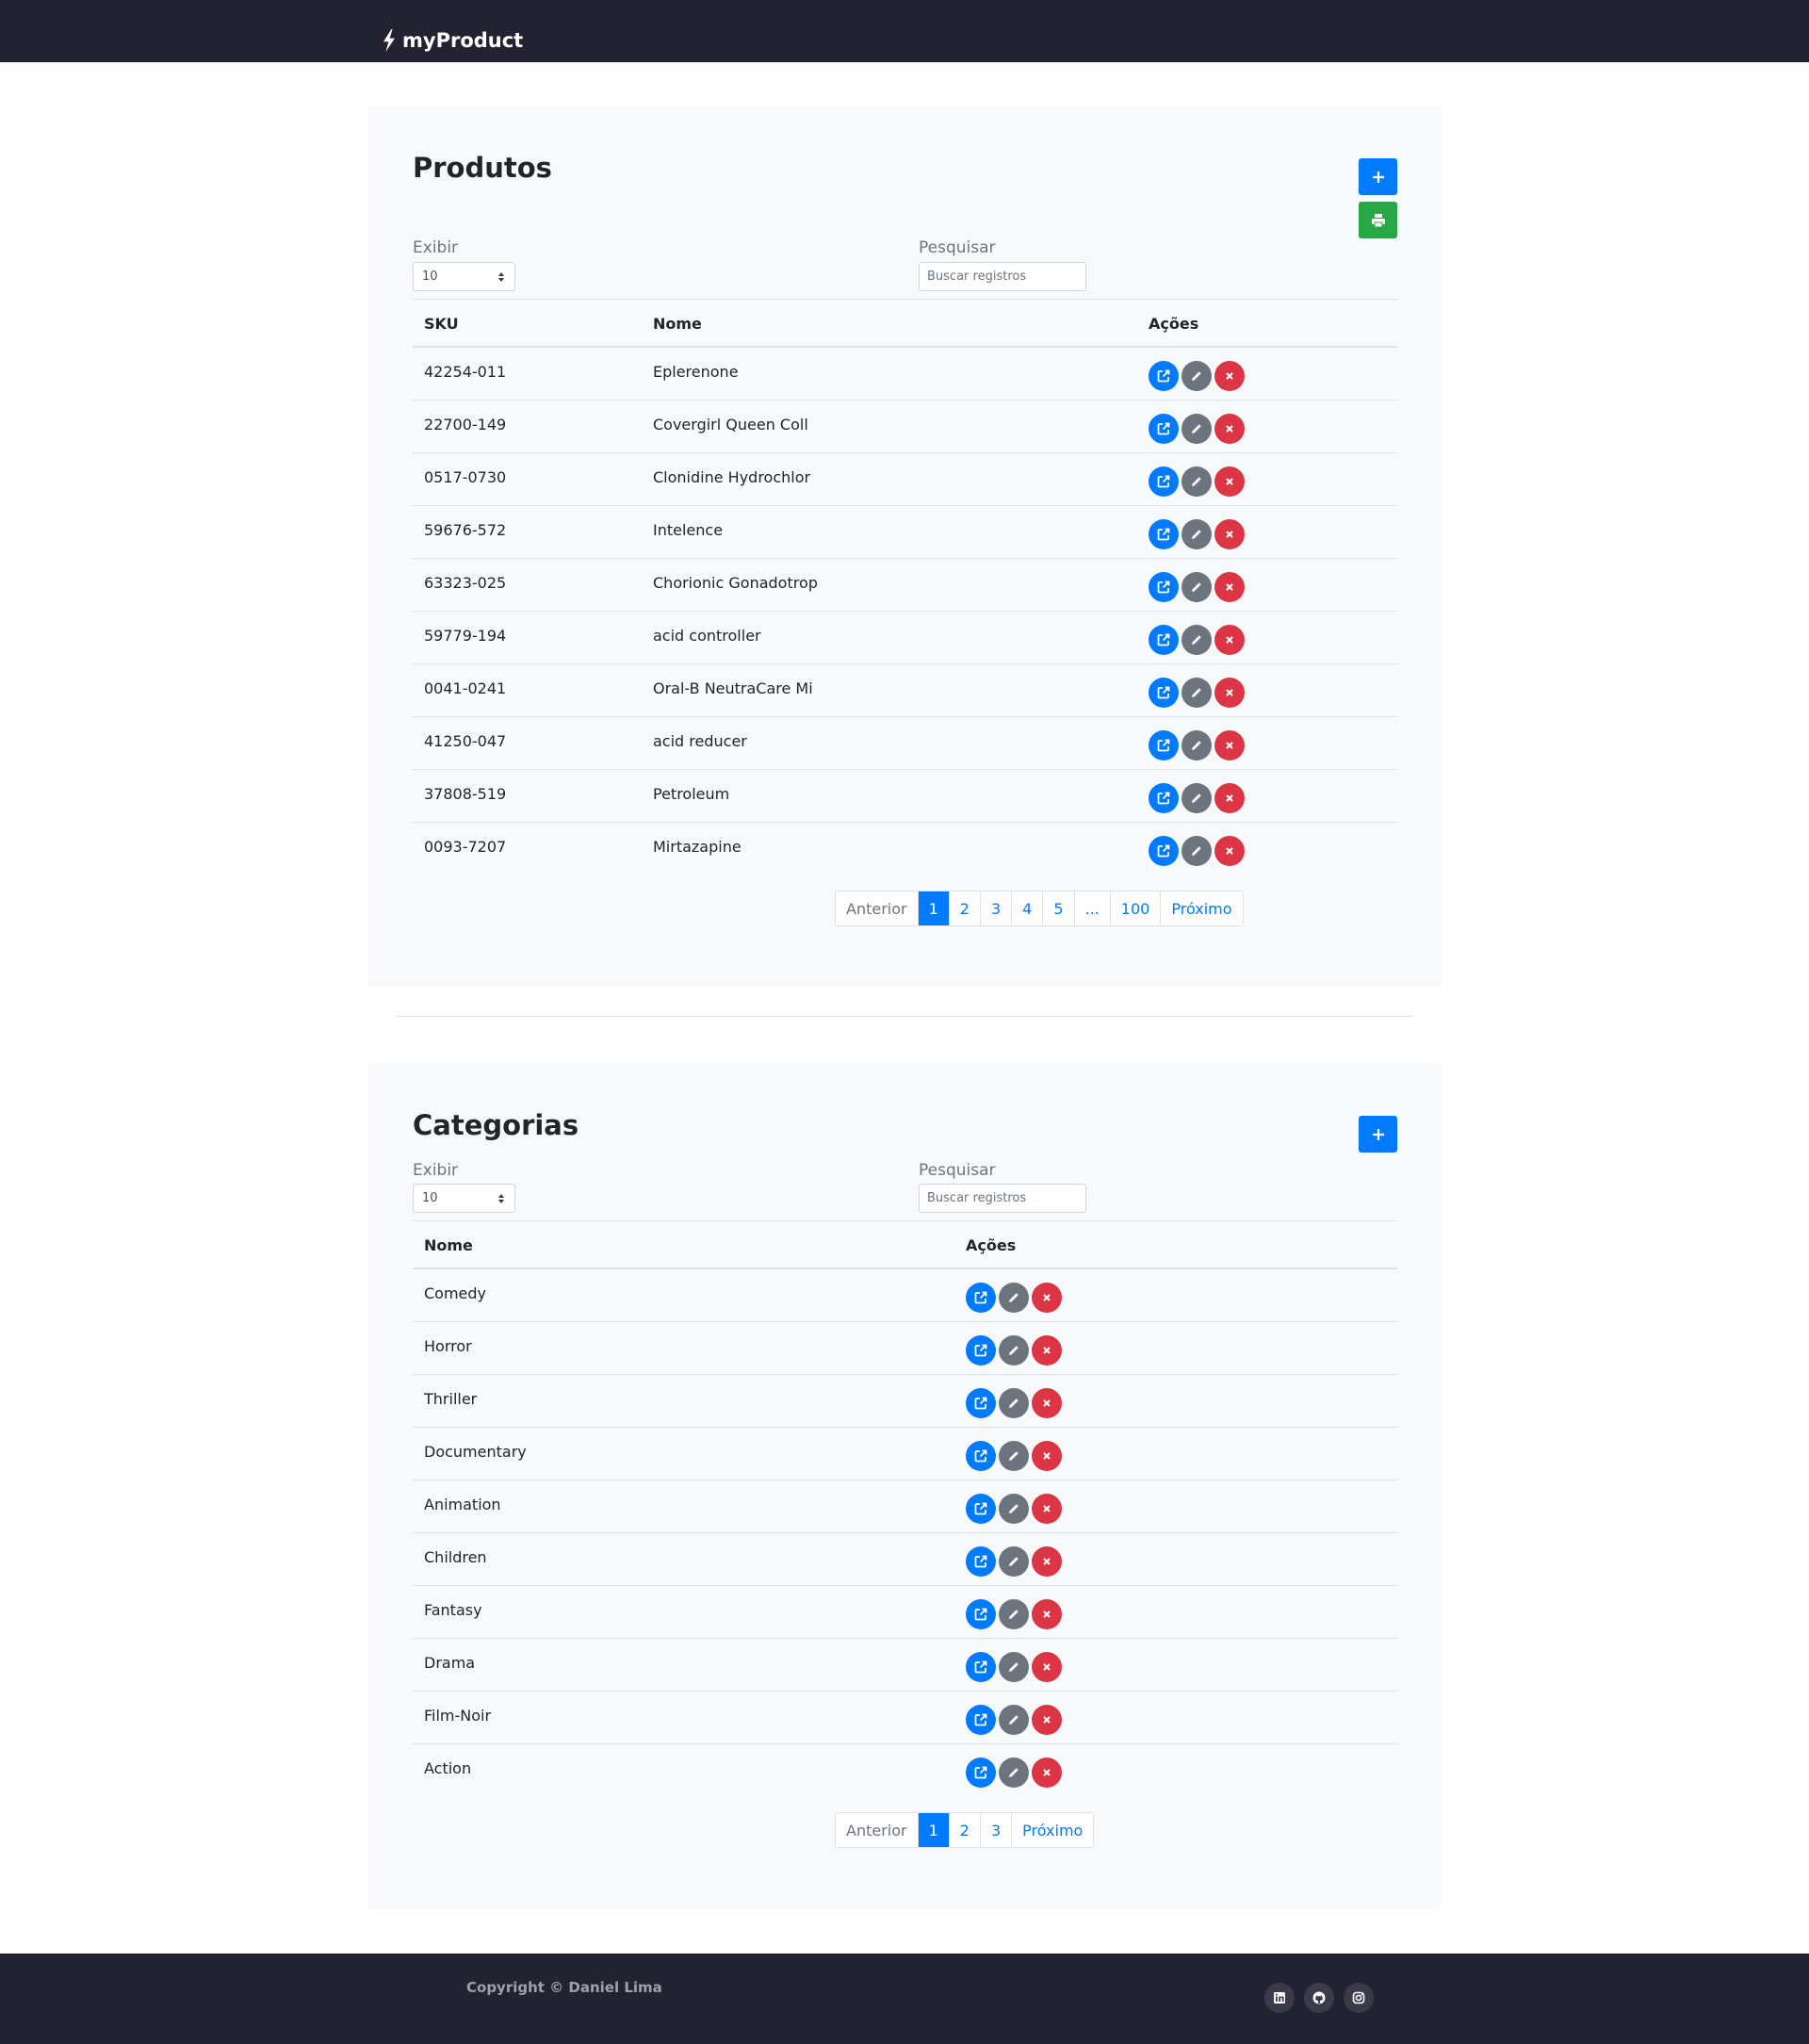 The height and width of the screenshot is (2044, 1809). What do you see at coordinates (1135, 908) in the screenshot?
I see `page-link-100: 100` at bounding box center [1135, 908].